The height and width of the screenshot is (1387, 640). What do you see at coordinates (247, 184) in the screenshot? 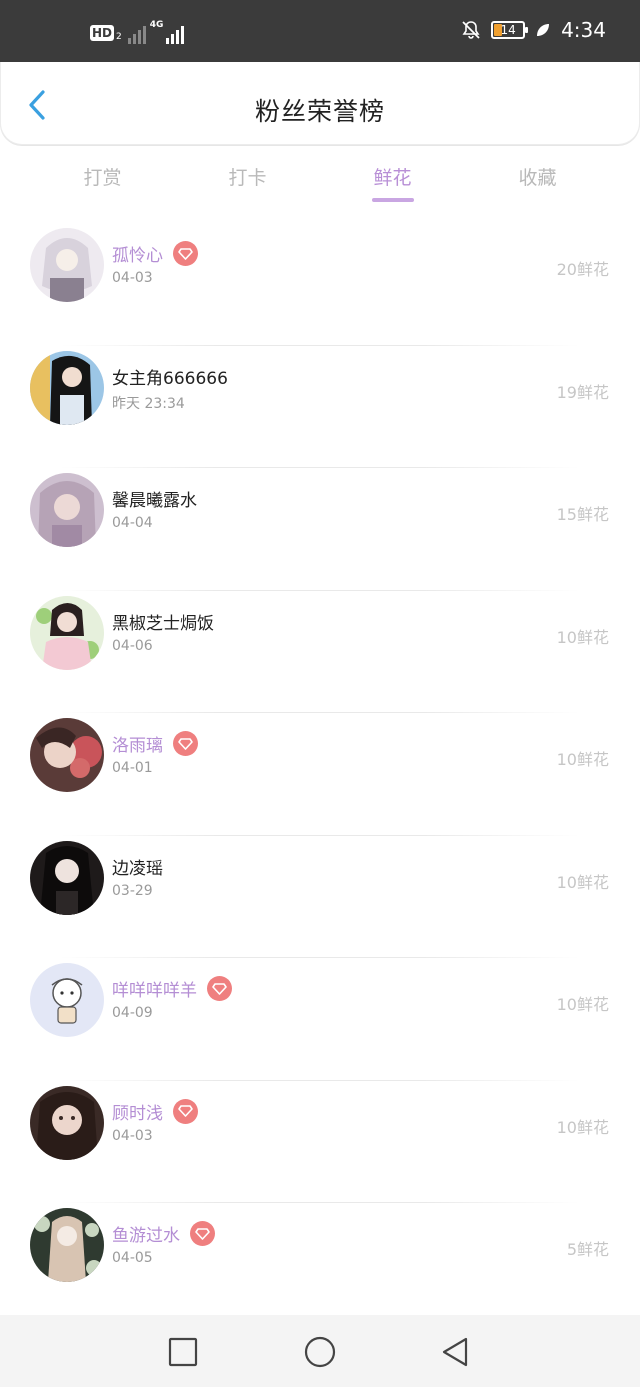
I see `tab-checkin: 打卡` at bounding box center [247, 184].